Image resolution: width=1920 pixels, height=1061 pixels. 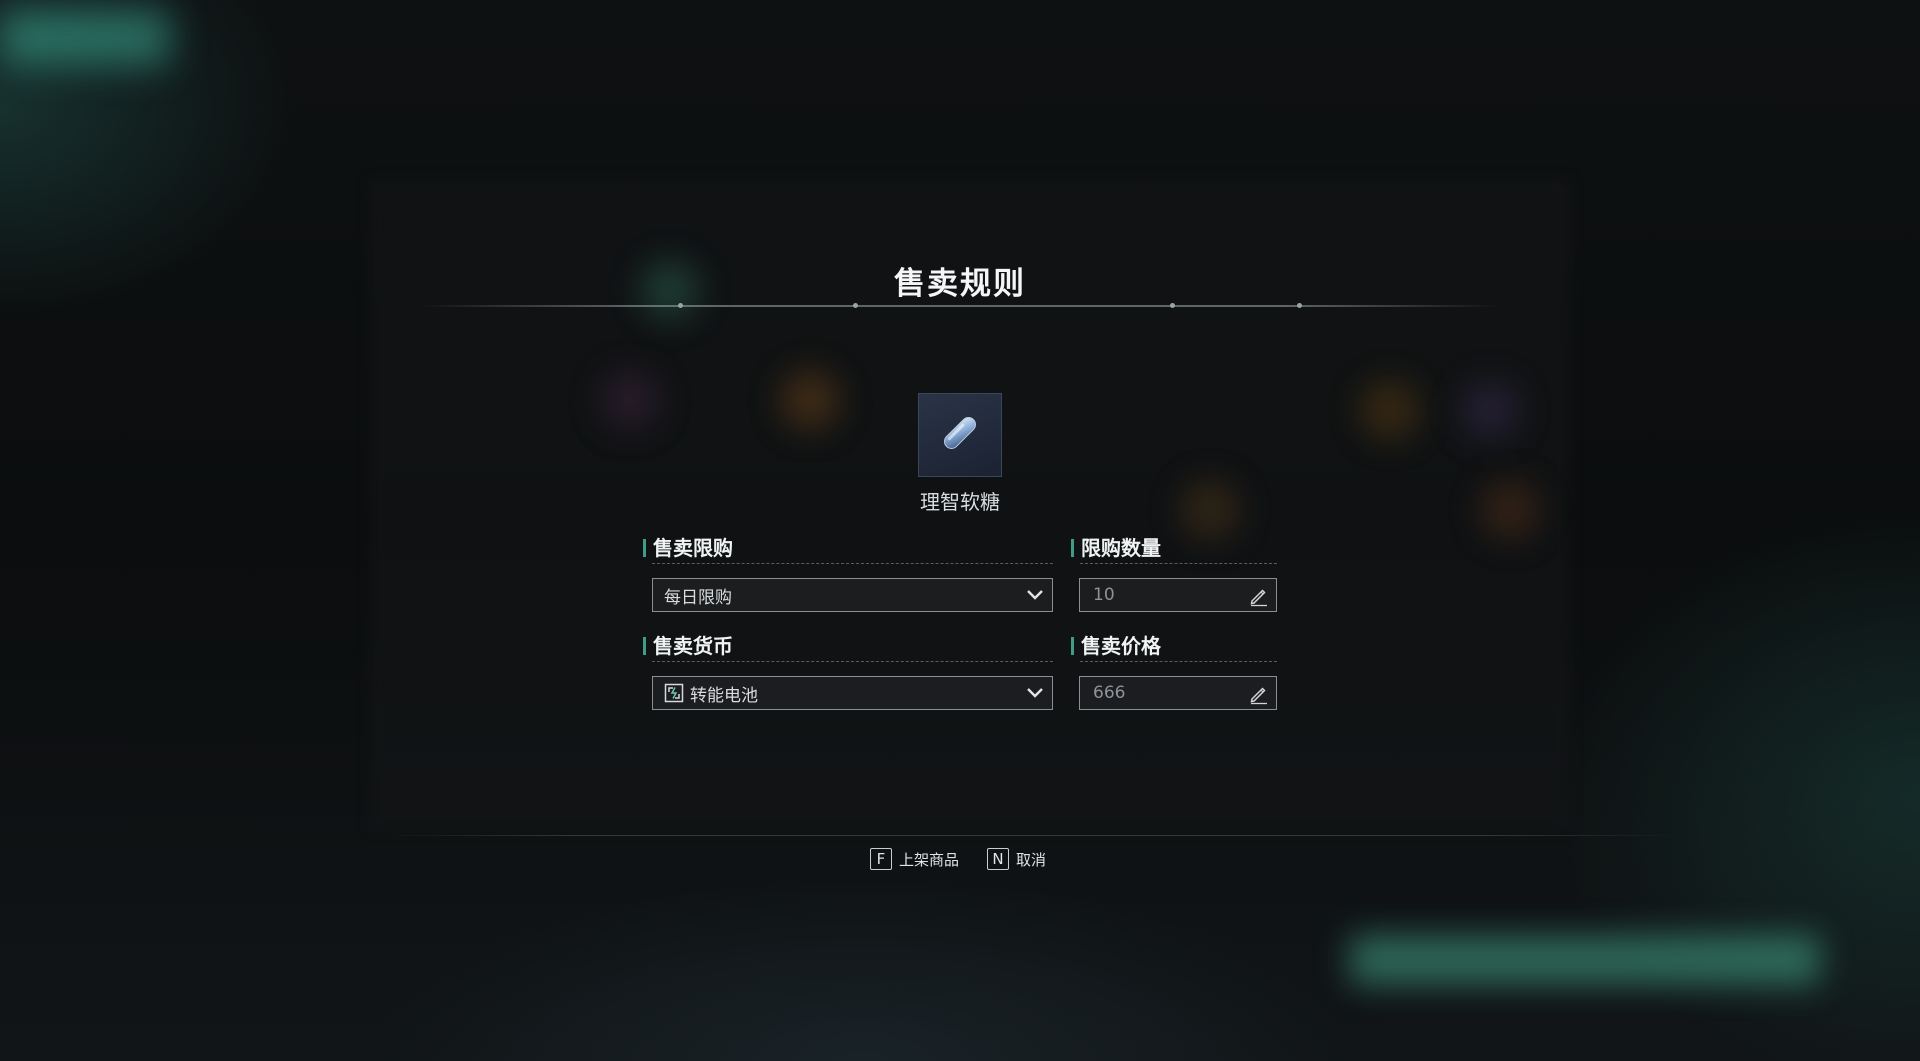 I want to click on cancel-label: 取消, so click(x=1031, y=859).